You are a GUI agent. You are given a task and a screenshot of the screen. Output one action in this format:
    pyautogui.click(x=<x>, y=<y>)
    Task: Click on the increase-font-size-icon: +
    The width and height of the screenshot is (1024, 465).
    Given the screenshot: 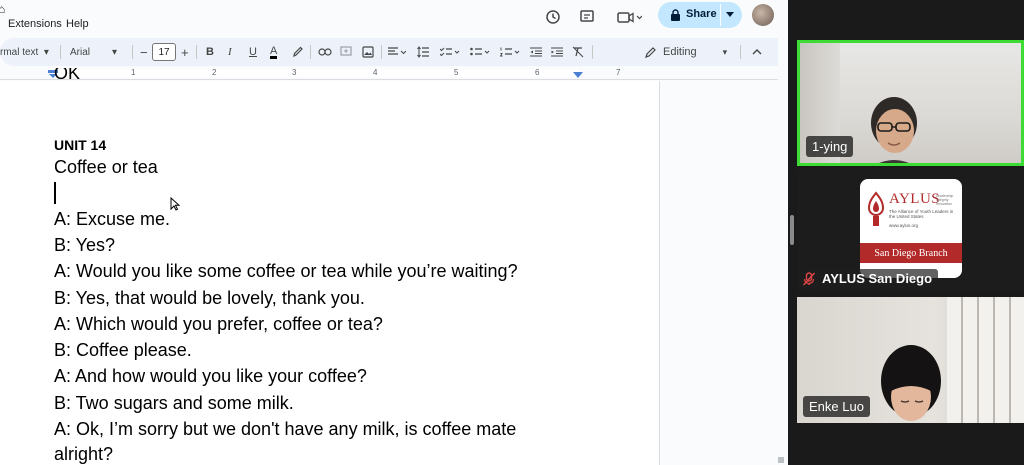 What is the action you would take?
    pyautogui.click(x=185, y=52)
    